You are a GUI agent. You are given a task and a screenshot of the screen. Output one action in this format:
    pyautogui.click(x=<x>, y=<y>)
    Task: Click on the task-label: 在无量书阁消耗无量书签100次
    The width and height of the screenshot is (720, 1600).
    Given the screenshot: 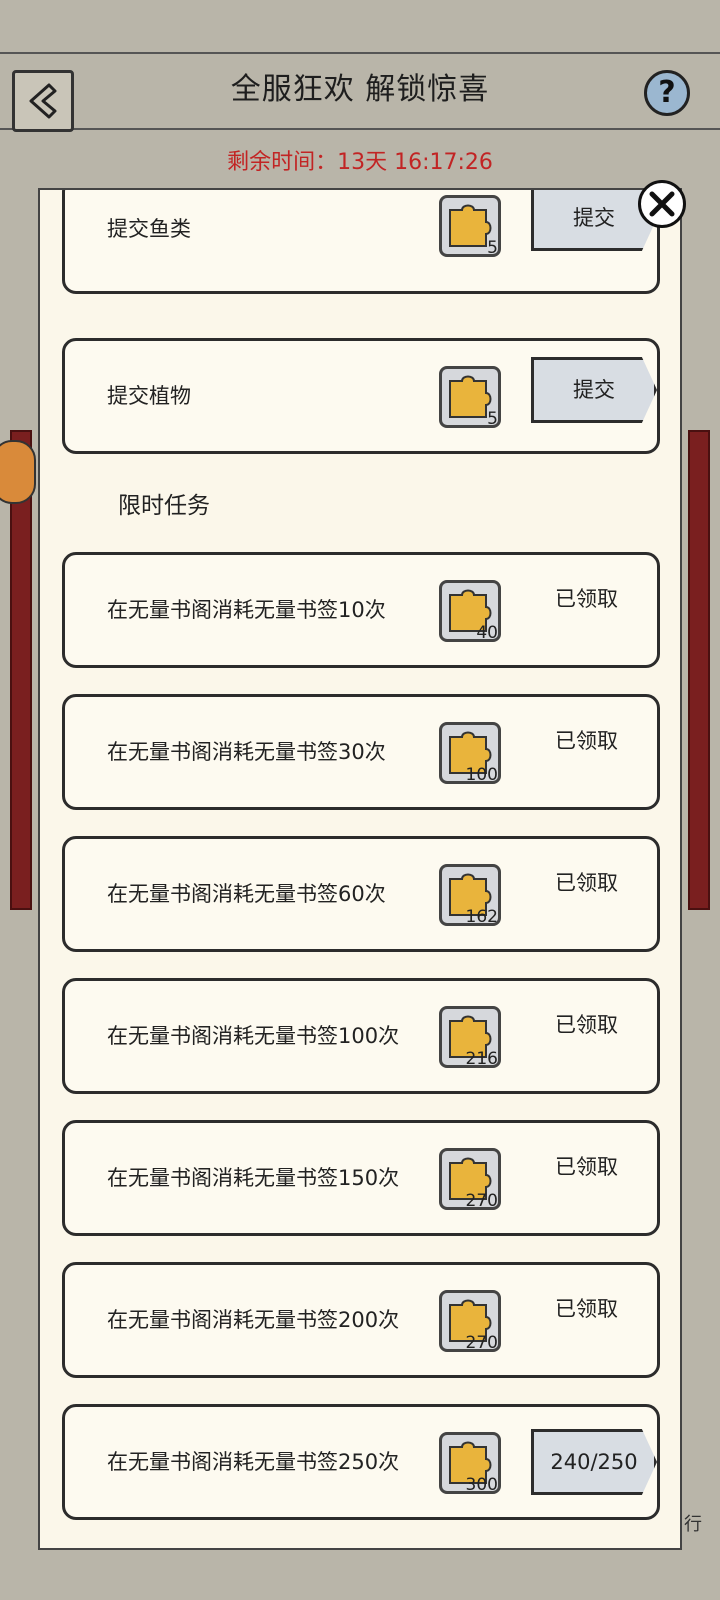 What is the action you would take?
    pyautogui.click(x=253, y=1036)
    